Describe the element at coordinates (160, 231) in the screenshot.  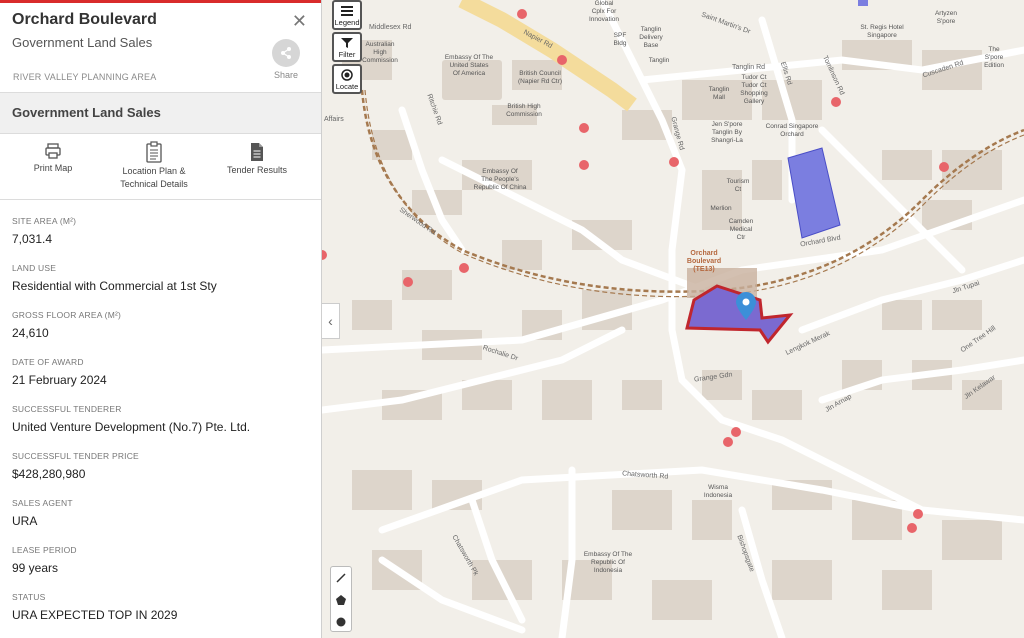
I see `field-site-area: SITE AREA (M²) 7,031.4` at that location.